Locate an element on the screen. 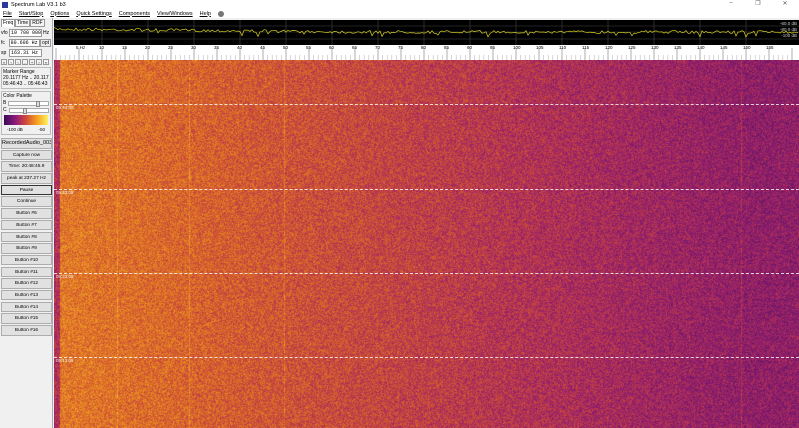 This screenshot has width=799, height=428. vfo-label: vfo is located at coordinates (4, 33).